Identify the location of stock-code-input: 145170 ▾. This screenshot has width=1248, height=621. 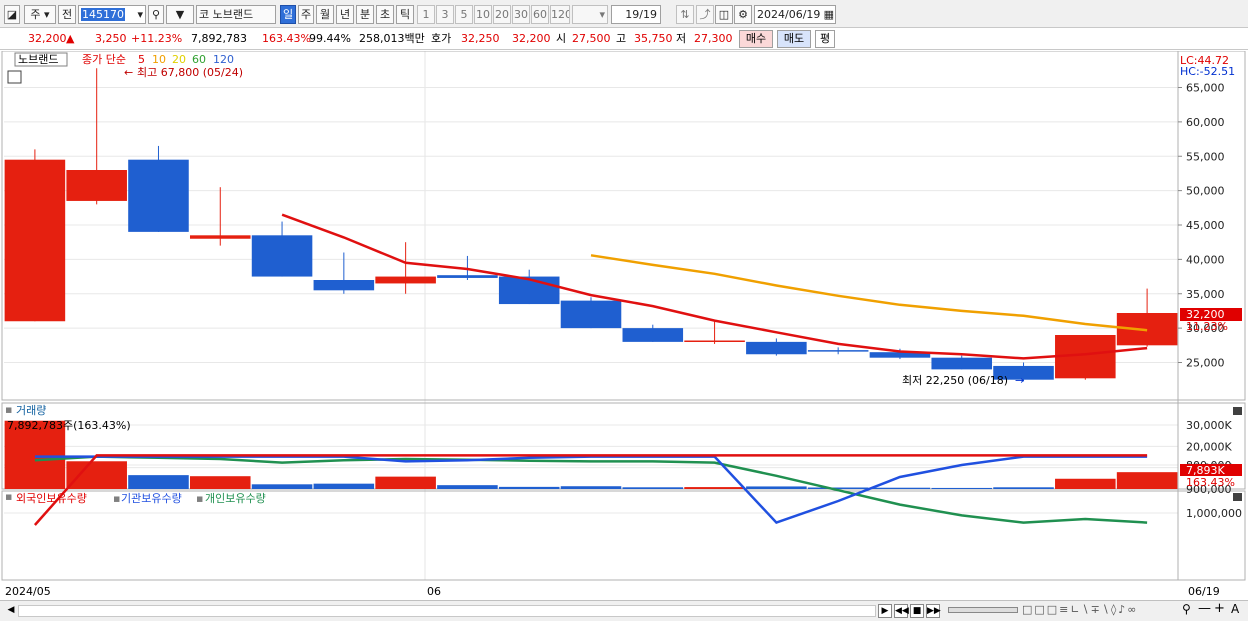
(112, 14).